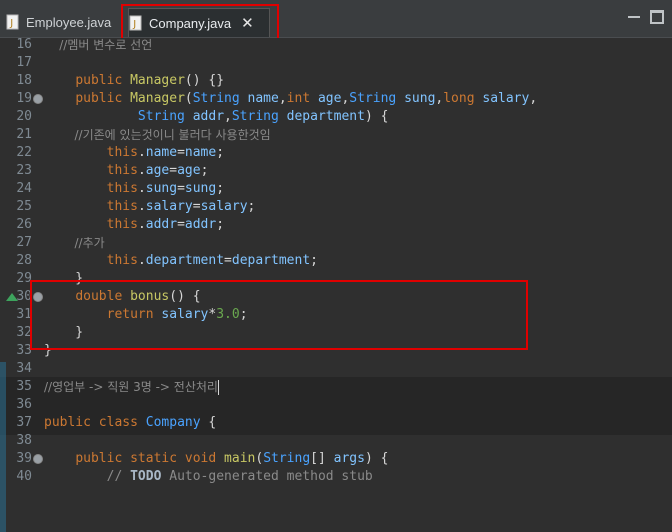 The image size is (672, 532). Describe the element at coordinates (24, 170) in the screenshot. I see `line-number: 23` at that location.